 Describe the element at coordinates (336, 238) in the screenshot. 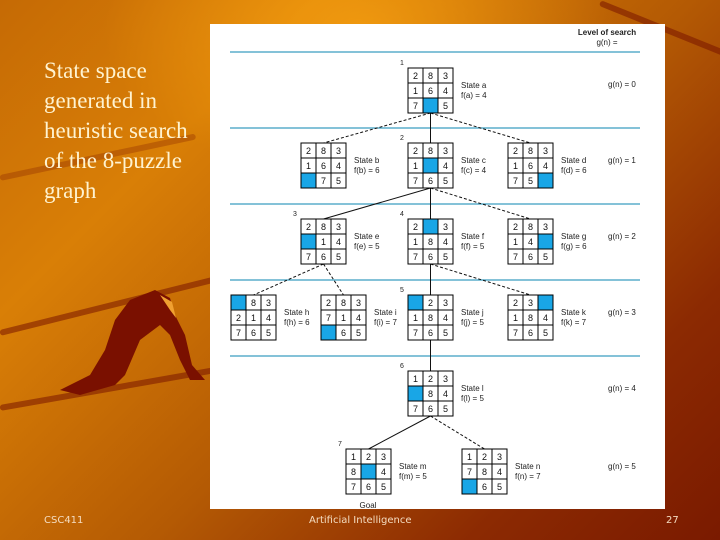

I see `state-node-e: 2 8 31 47 6 53State ef(e) = 5` at that location.